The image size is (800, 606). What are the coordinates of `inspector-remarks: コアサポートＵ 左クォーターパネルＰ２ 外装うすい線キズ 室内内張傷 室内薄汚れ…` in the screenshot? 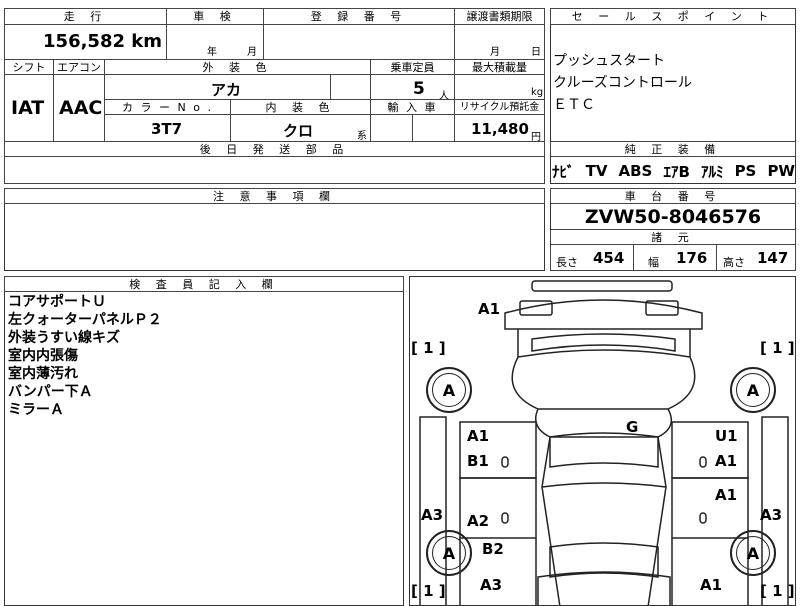 It's located at (203, 356).